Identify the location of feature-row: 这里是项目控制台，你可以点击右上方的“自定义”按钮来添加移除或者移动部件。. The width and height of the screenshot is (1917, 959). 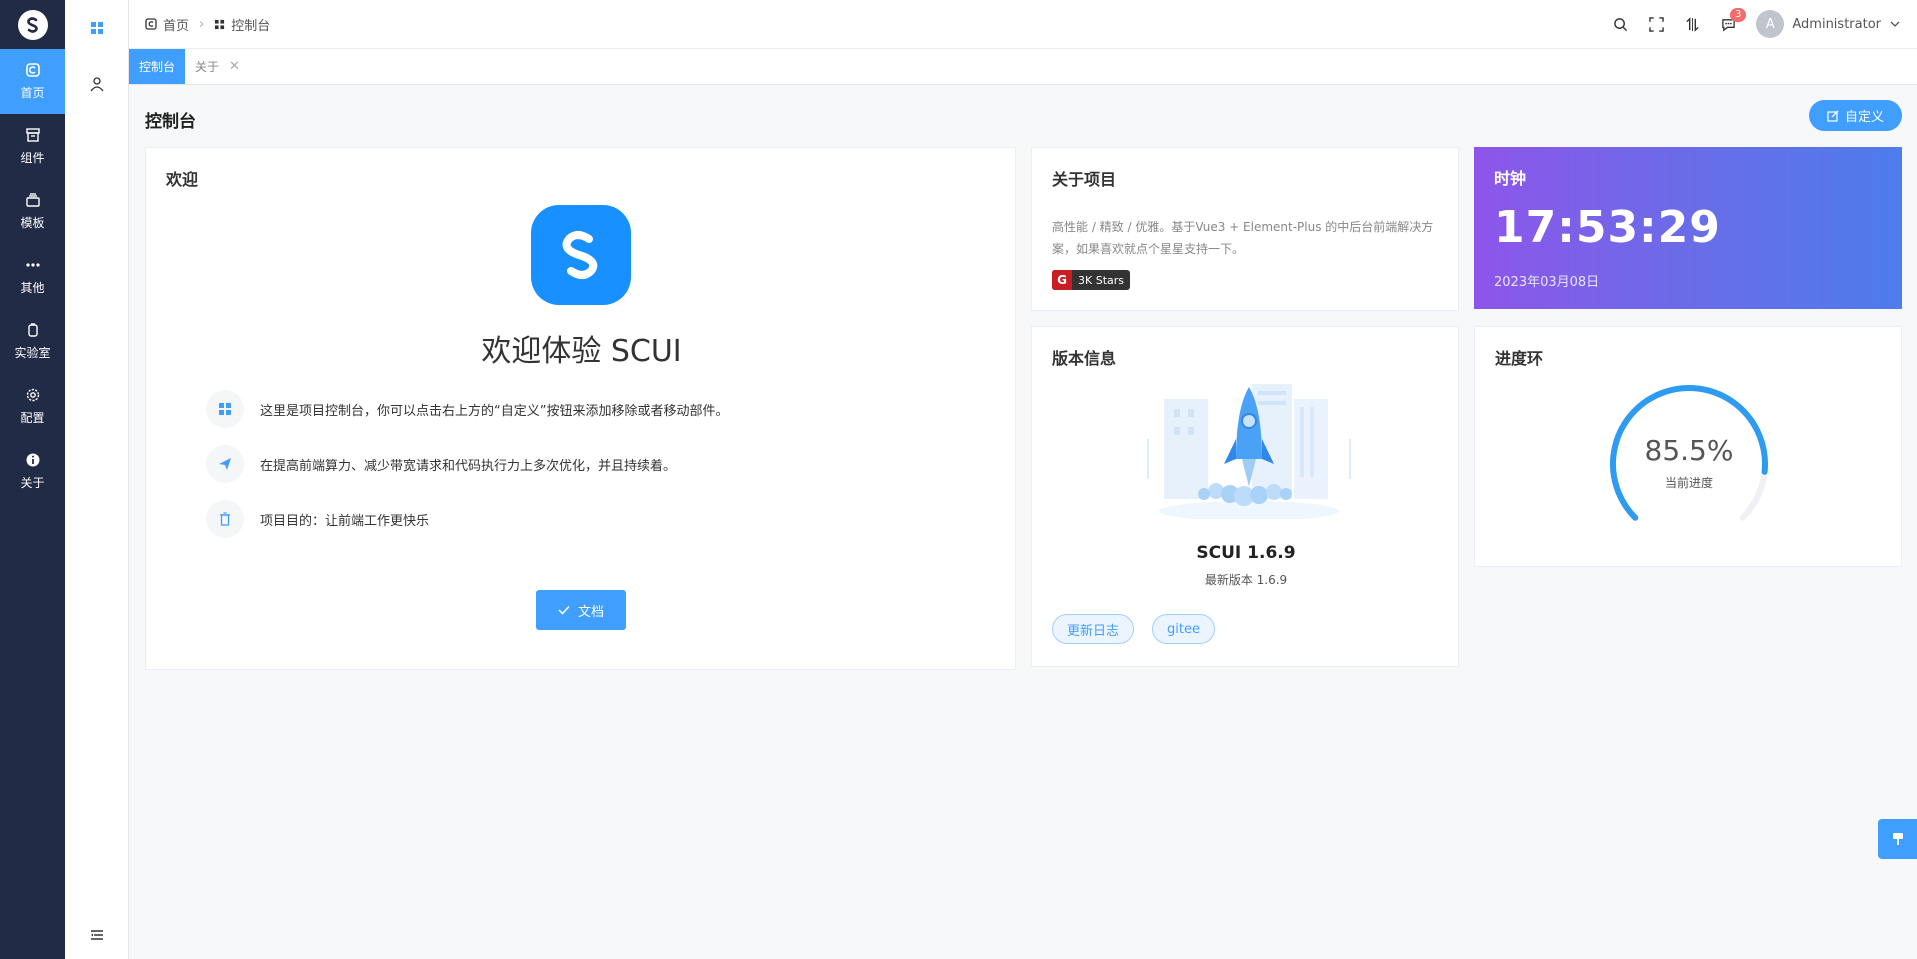
(467, 409).